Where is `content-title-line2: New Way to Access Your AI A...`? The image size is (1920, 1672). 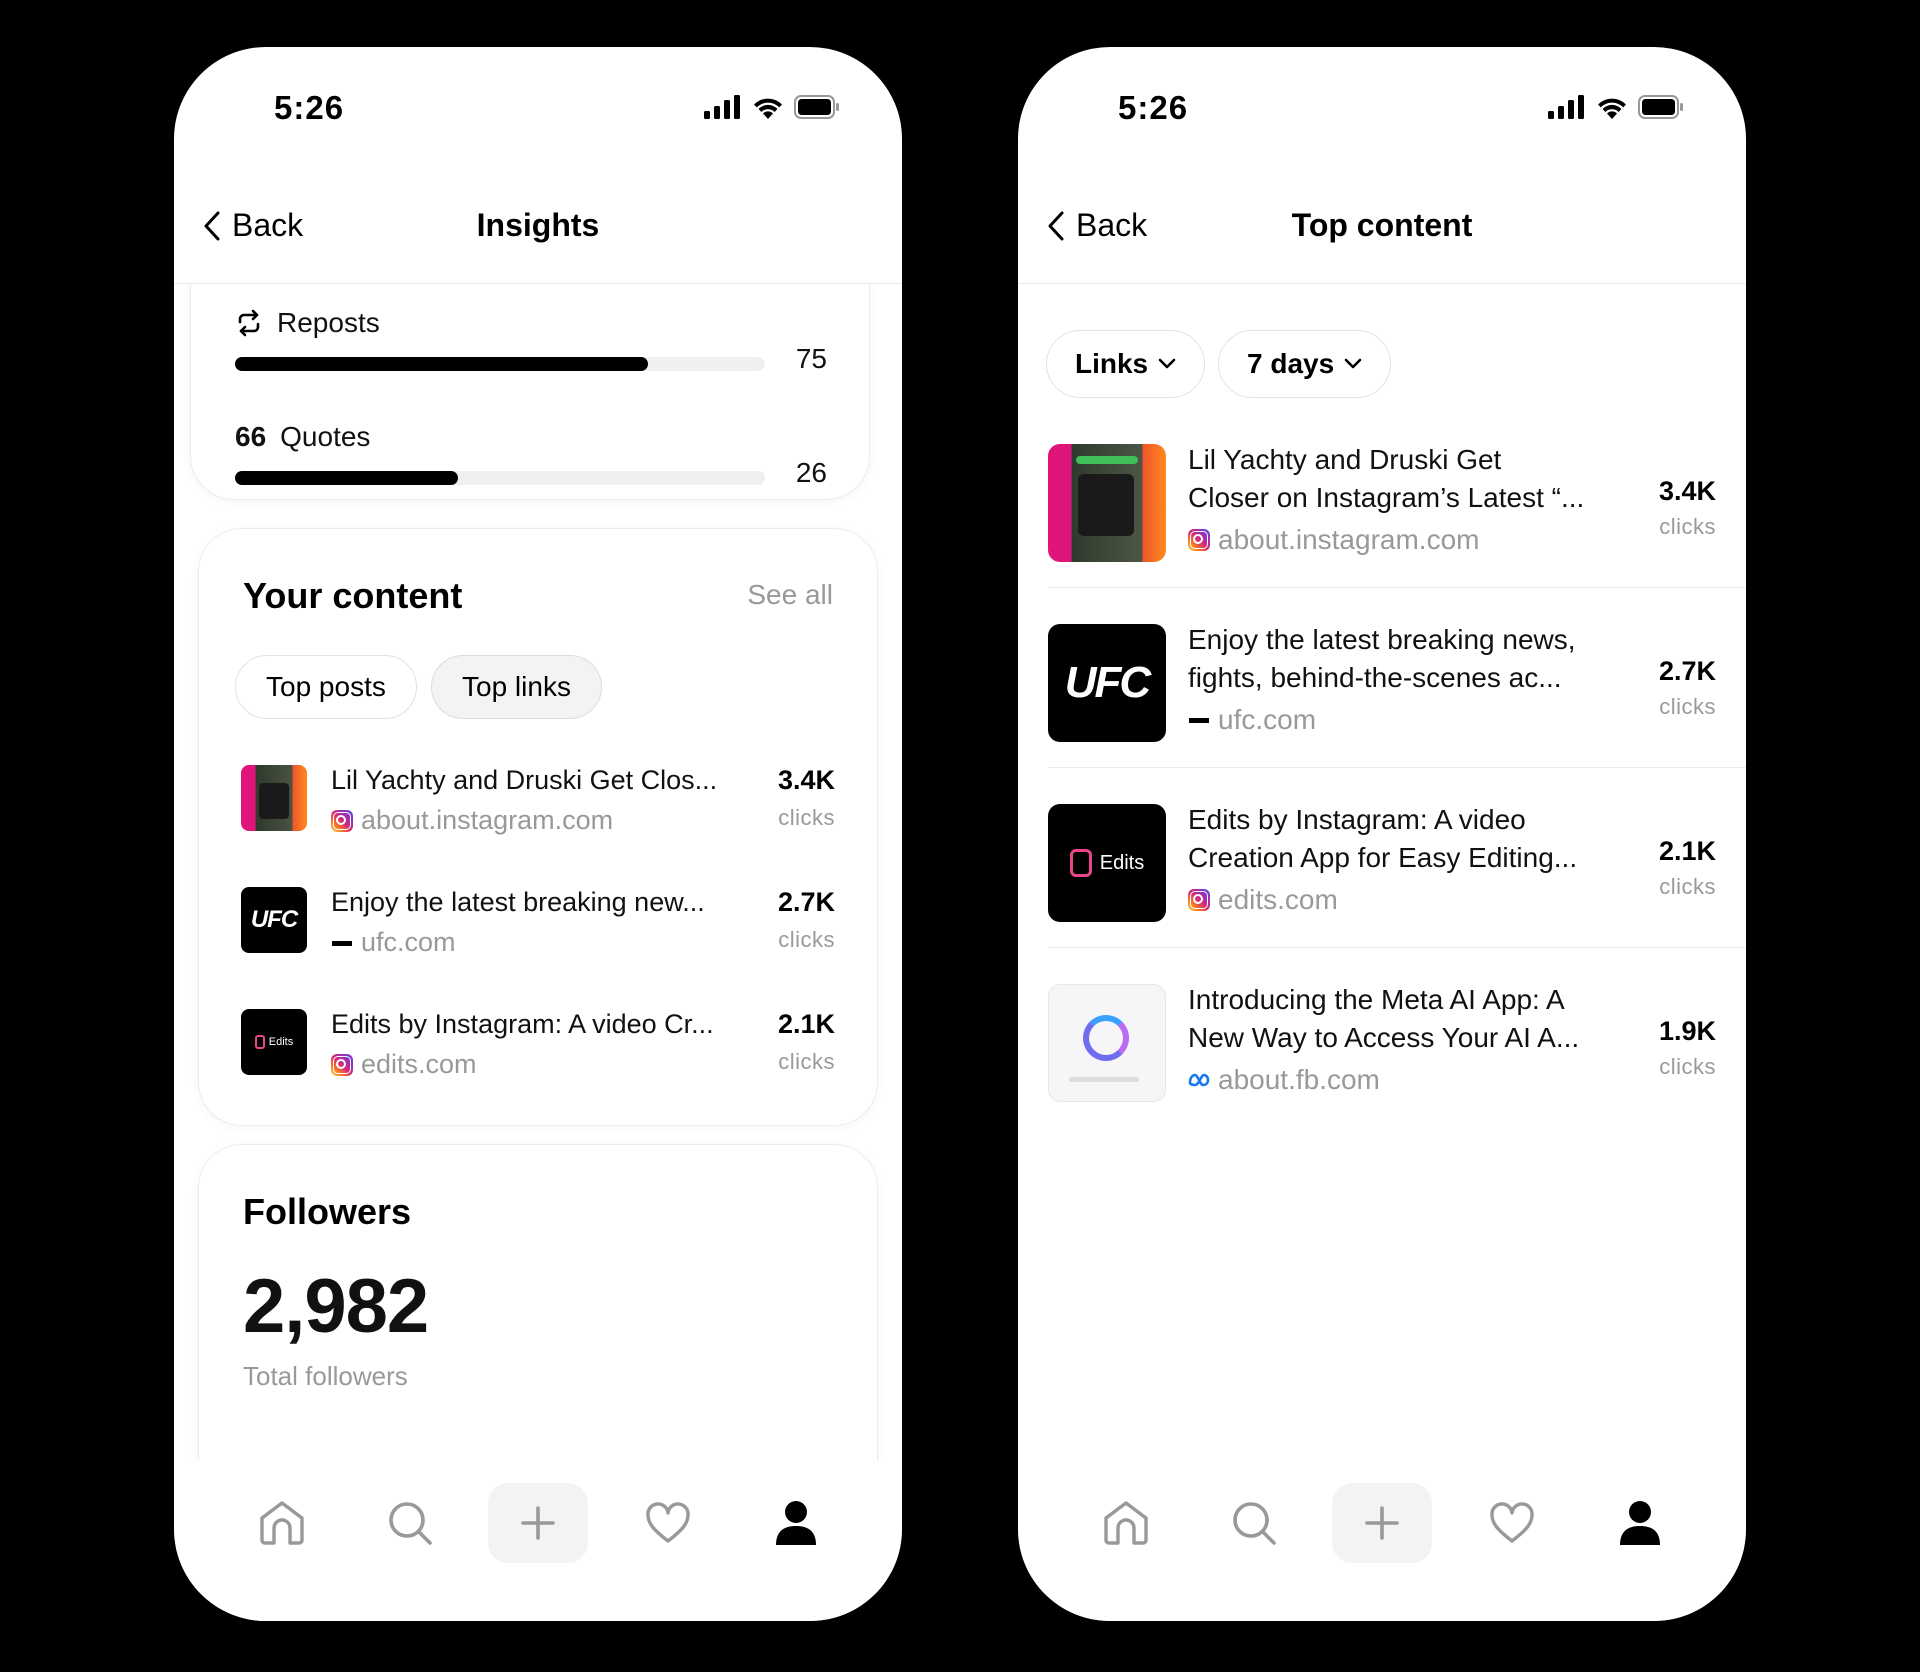
content-title-line2: New Way to Access Your AI A... is located at coordinates (1384, 1037).